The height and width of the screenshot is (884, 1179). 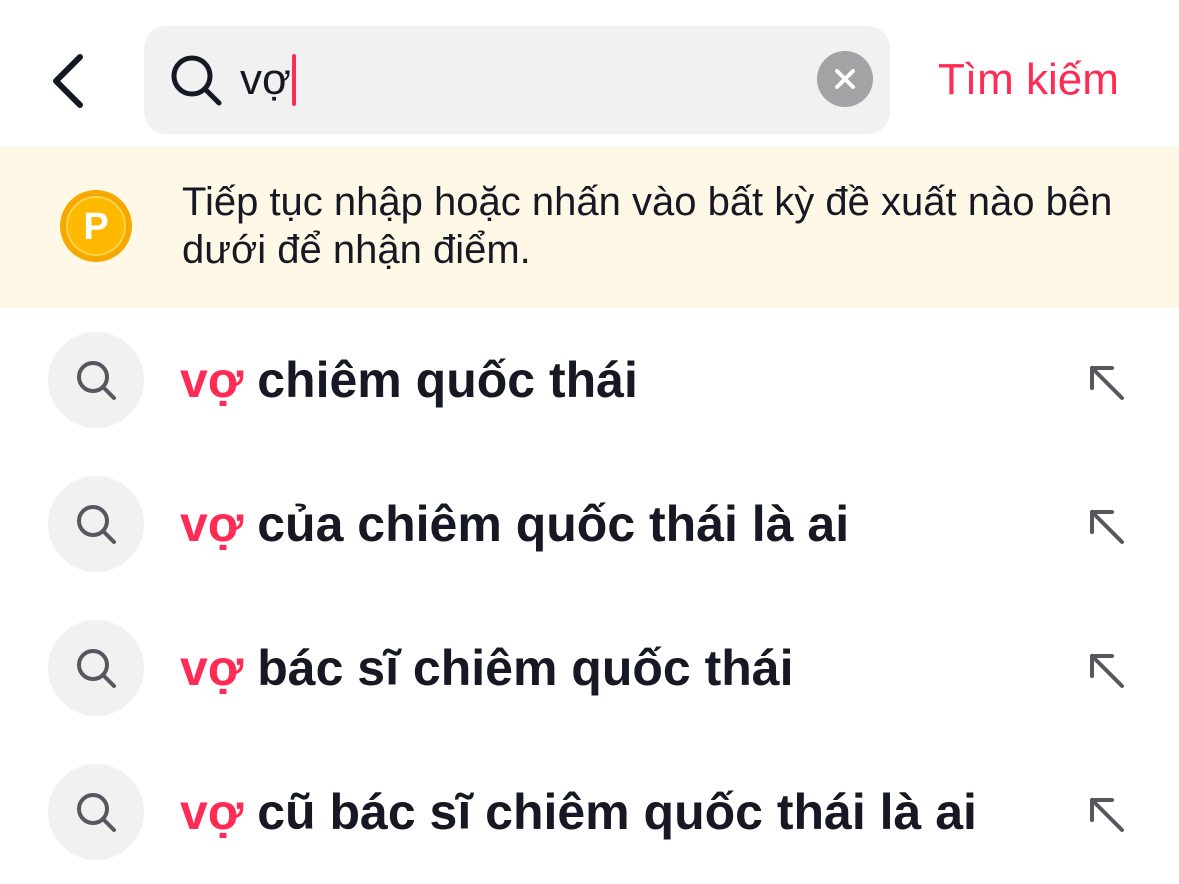 I want to click on suggestion-text: vợ của chiêm quốc thái là ai, so click(x=514, y=524).